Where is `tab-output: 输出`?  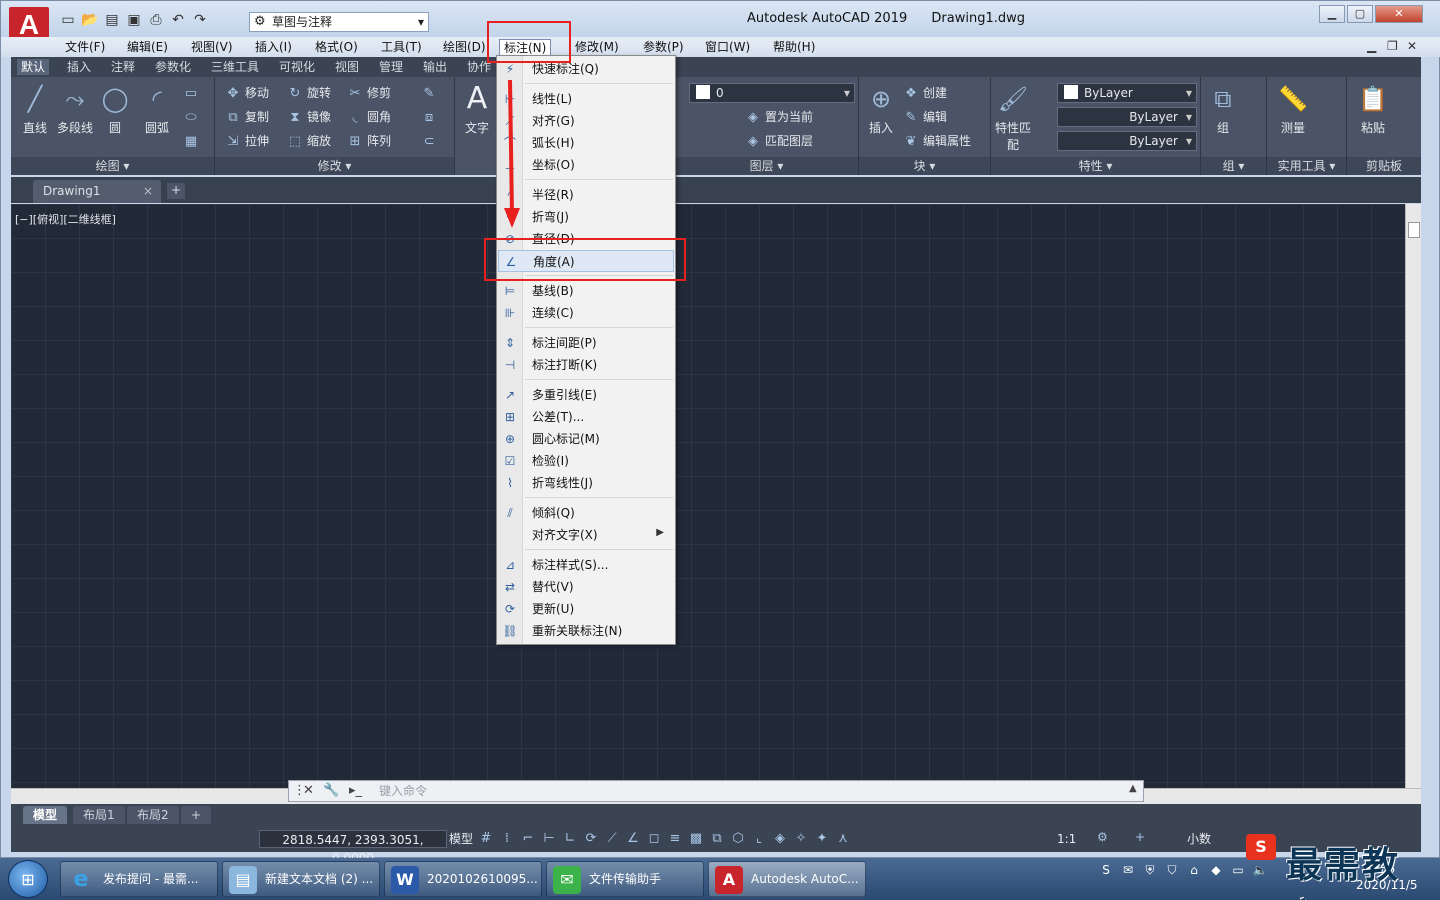
tab-output: 输出 is located at coordinates (435, 67).